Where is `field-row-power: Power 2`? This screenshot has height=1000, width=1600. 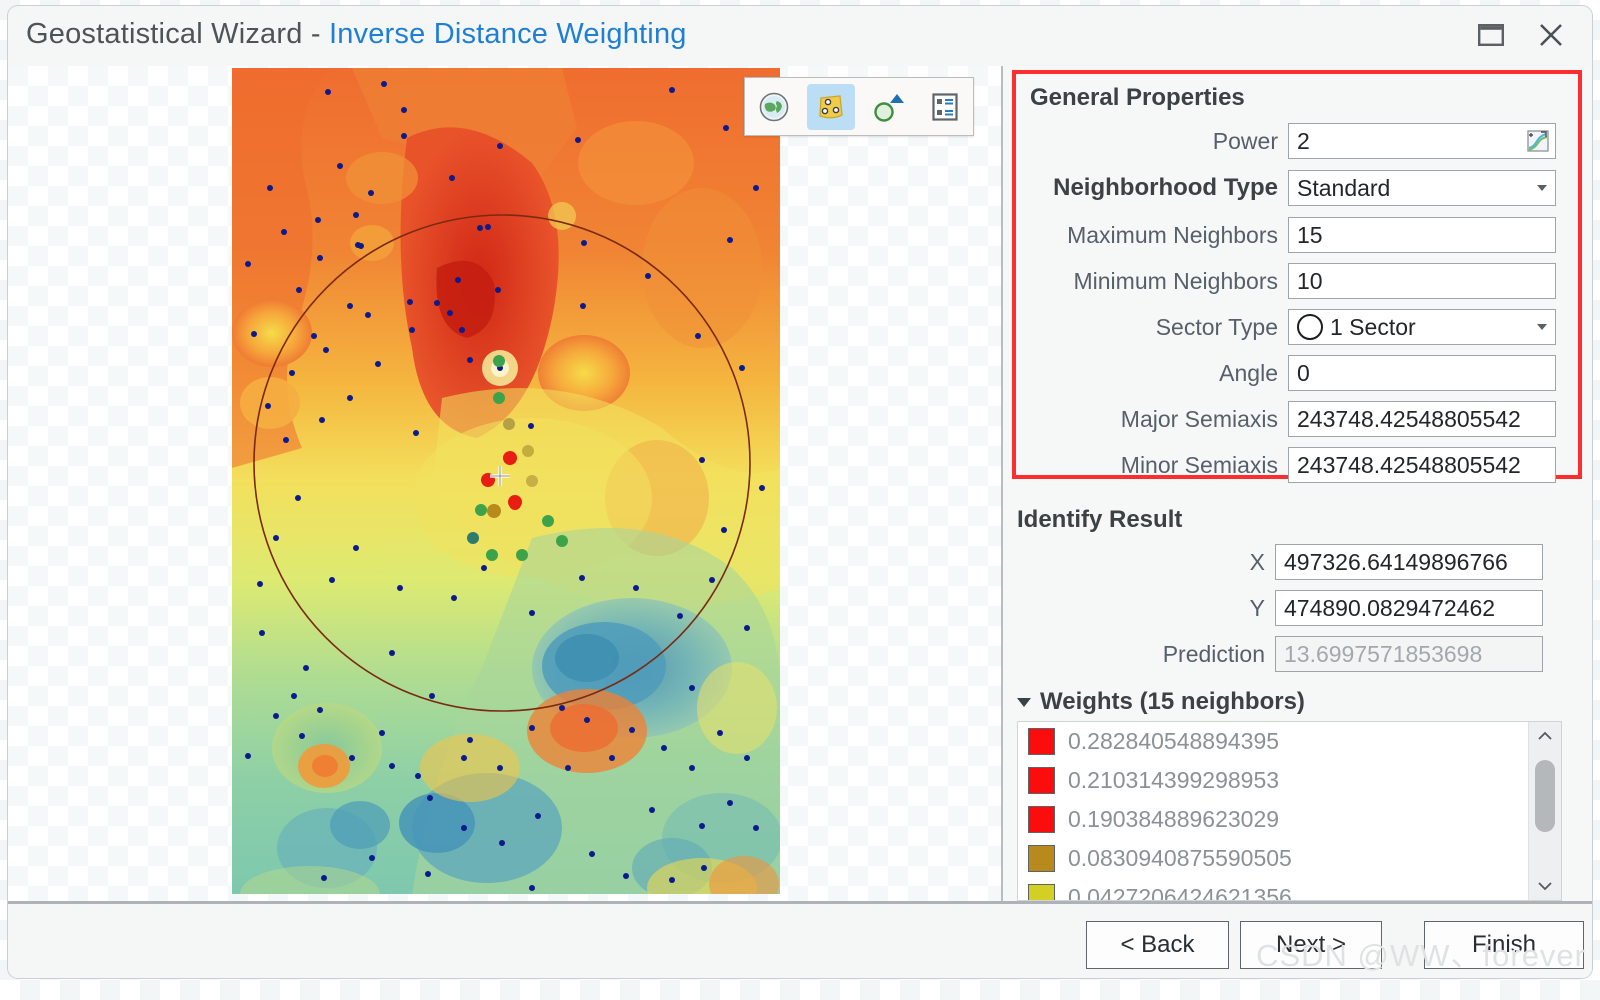
field-row-power: Power 2 is located at coordinates (1297, 141).